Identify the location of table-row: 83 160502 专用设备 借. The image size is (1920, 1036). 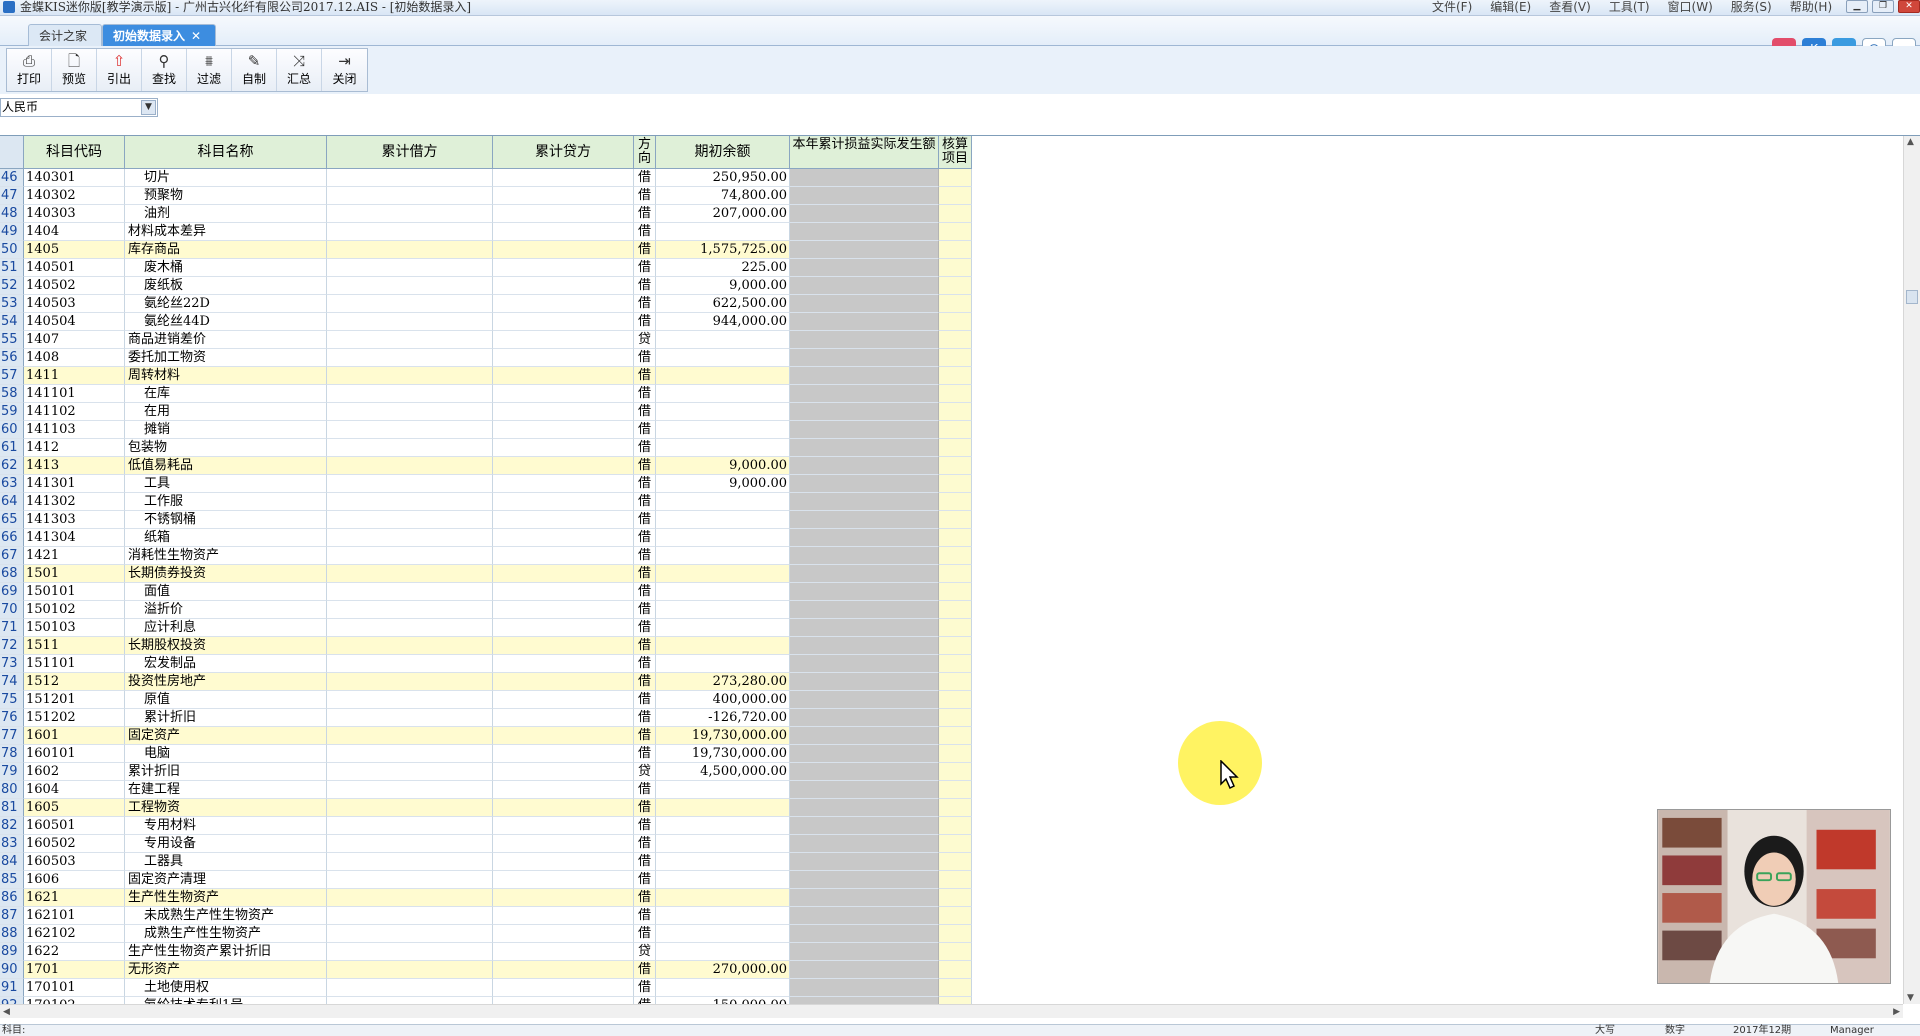
(486, 844).